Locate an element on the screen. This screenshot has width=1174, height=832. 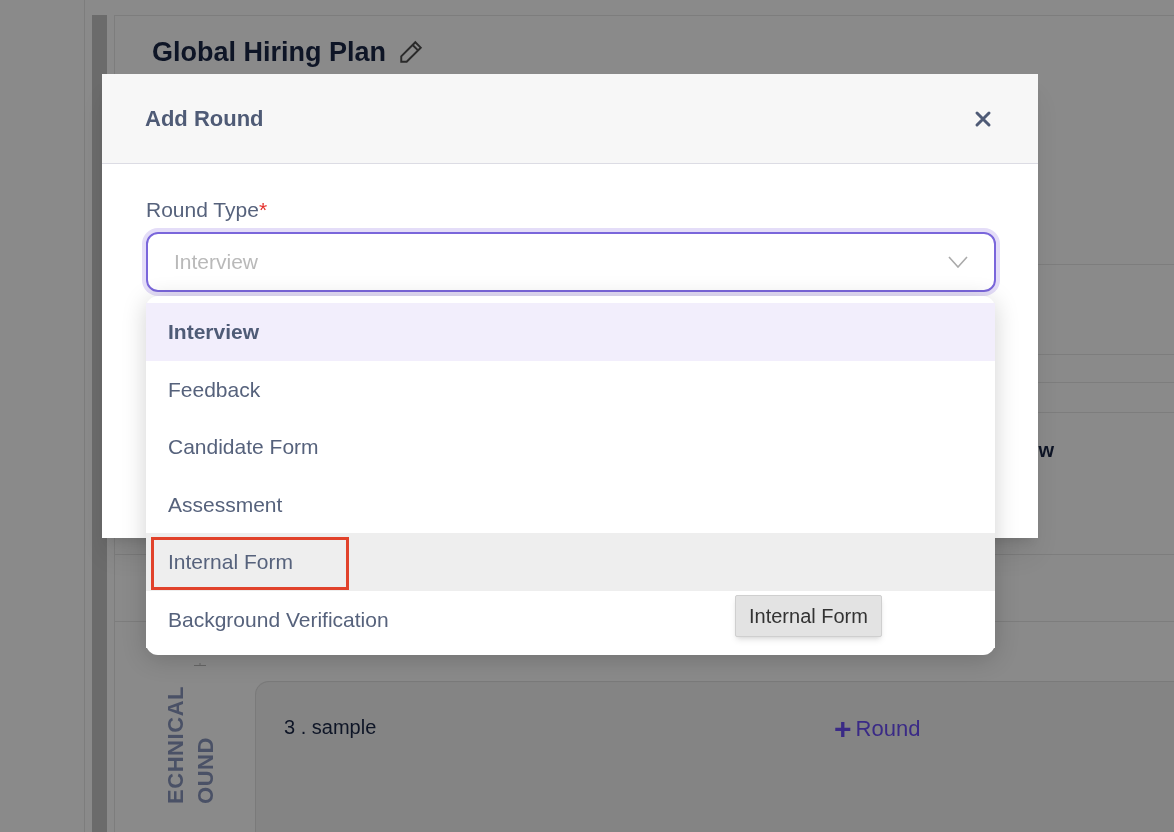
dropdown-option: Internal Form is located at coordinates (570, 562).